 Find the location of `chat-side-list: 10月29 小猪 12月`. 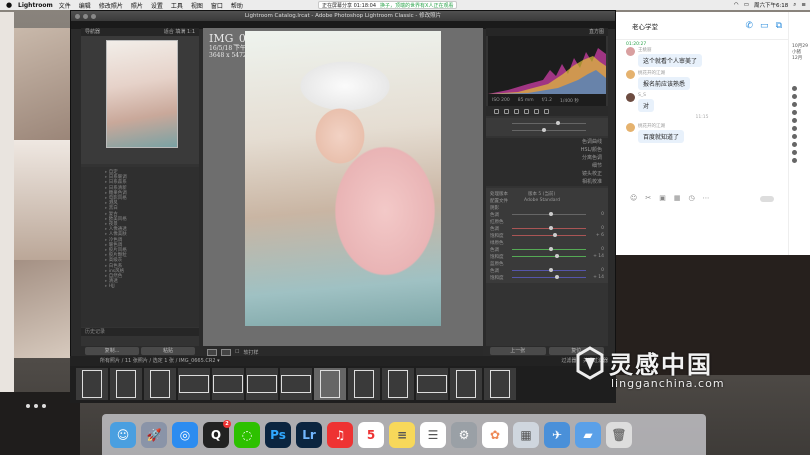

chat-side-list: 10月29 小猪 12月 is located at coordinates (799, 133).